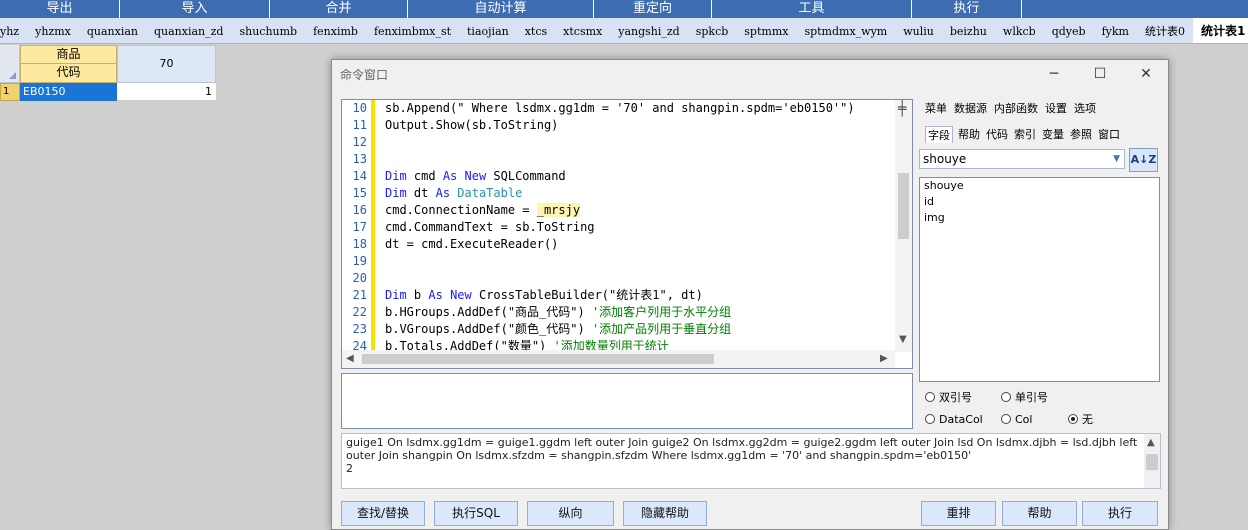 The image size is (1248, 530). Describe the element at coordinates (68, 73) in the screenshot. I see `column-header-code: 代码` at that location.